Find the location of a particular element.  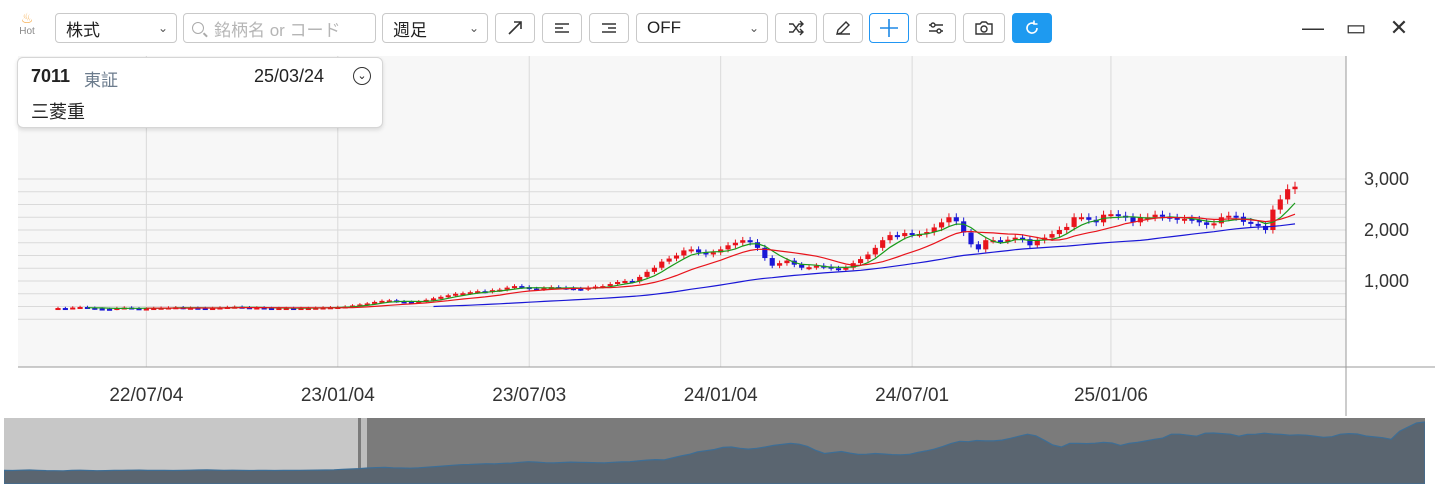

x-tick-label: 24/07/01 is located at coordinates (912, 395).